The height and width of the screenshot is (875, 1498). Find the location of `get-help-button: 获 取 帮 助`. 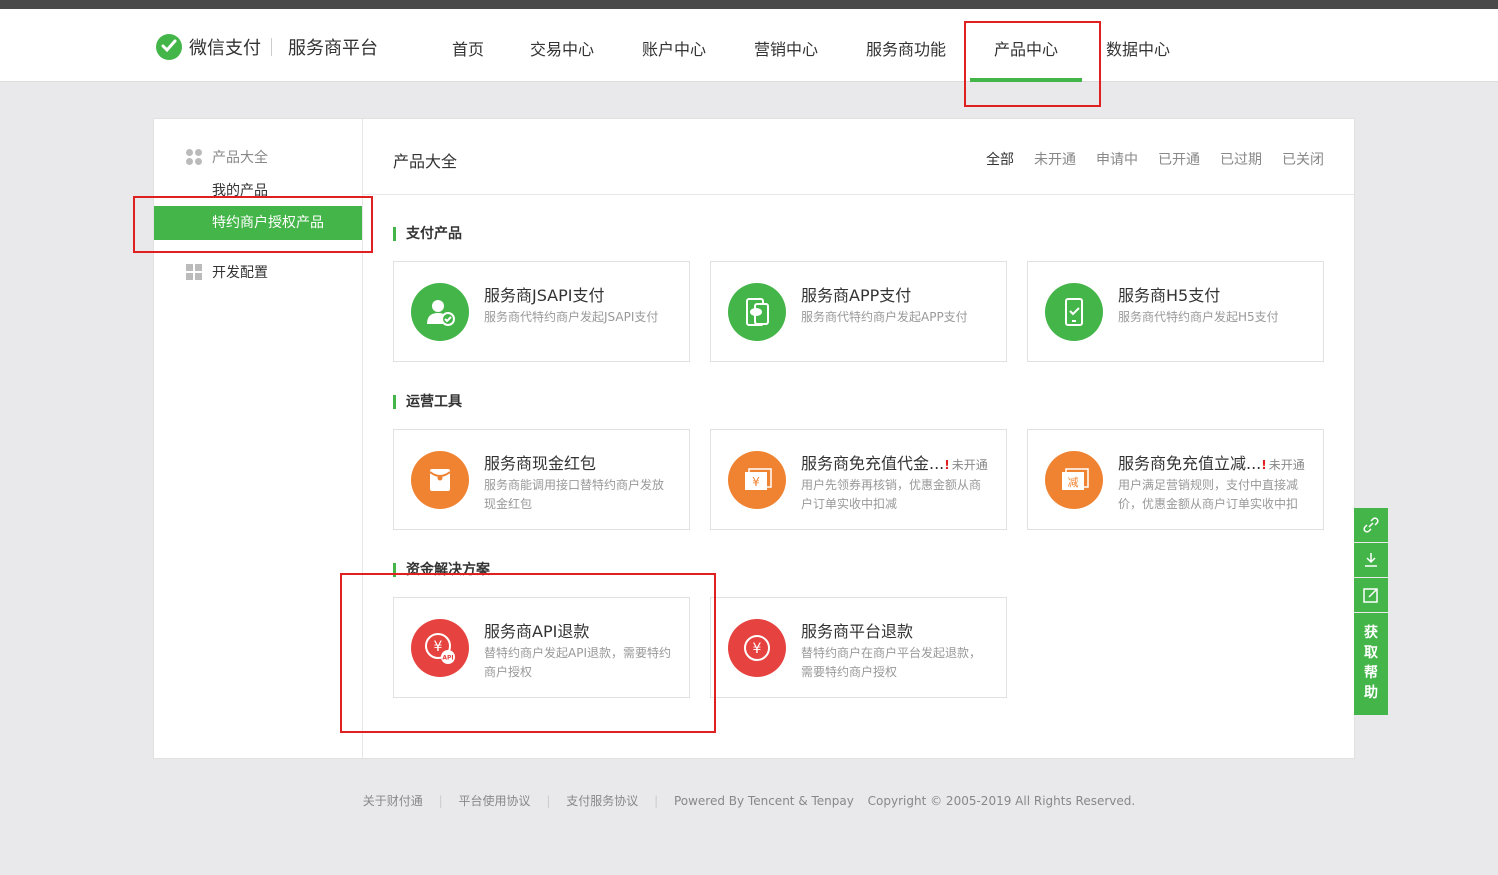

get-help-button: 获 取 帮 助 is located at coordinates (1371, 664).